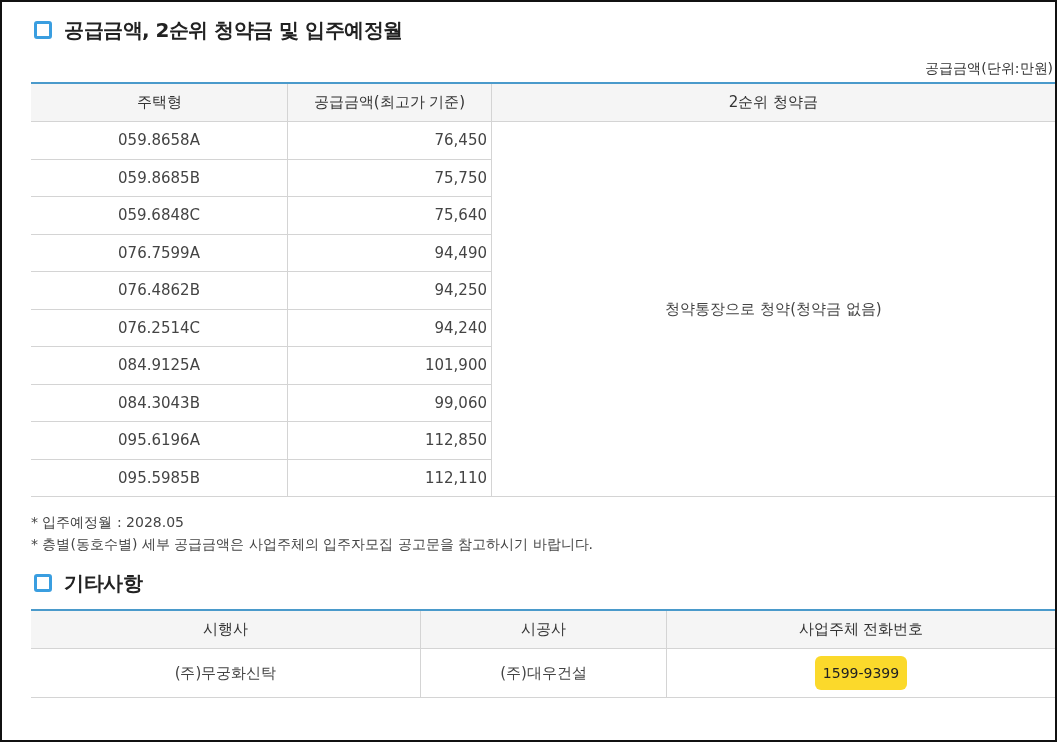  I want to click on table-cell: 076.2514C, so click(159, 328).